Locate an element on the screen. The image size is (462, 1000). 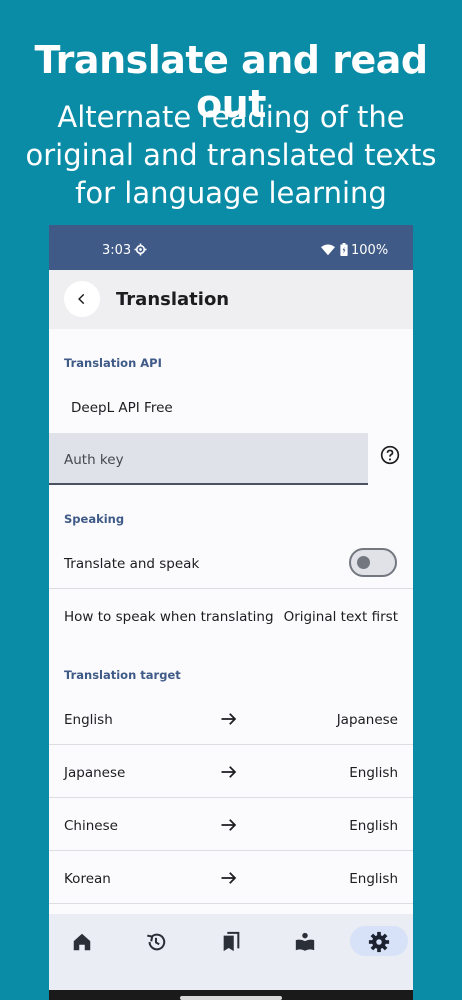
source-language: Japanese is located at coordinates (95, 773).